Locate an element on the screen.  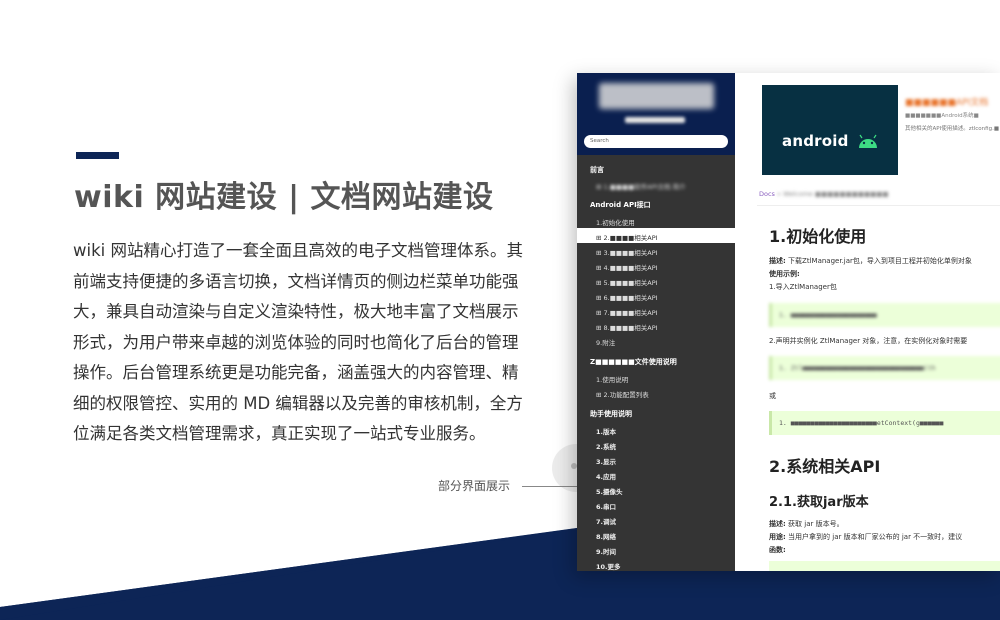
desc2-line: 描述: 获取 jar 版本号。 is located at coordinates (806, 524).